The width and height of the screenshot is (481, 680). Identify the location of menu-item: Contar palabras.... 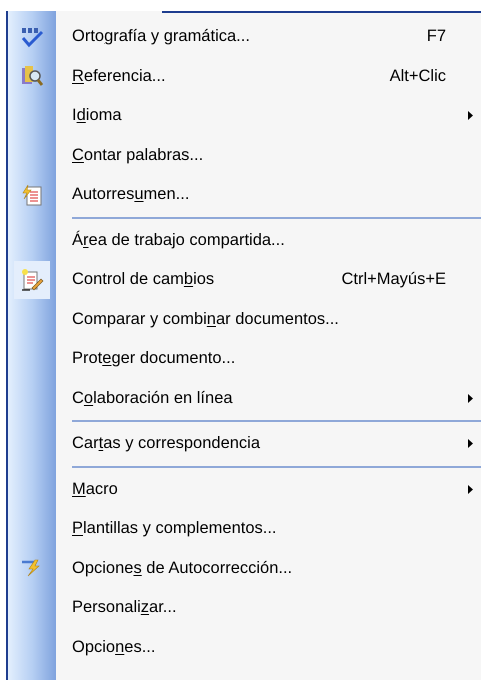
(244, 155).